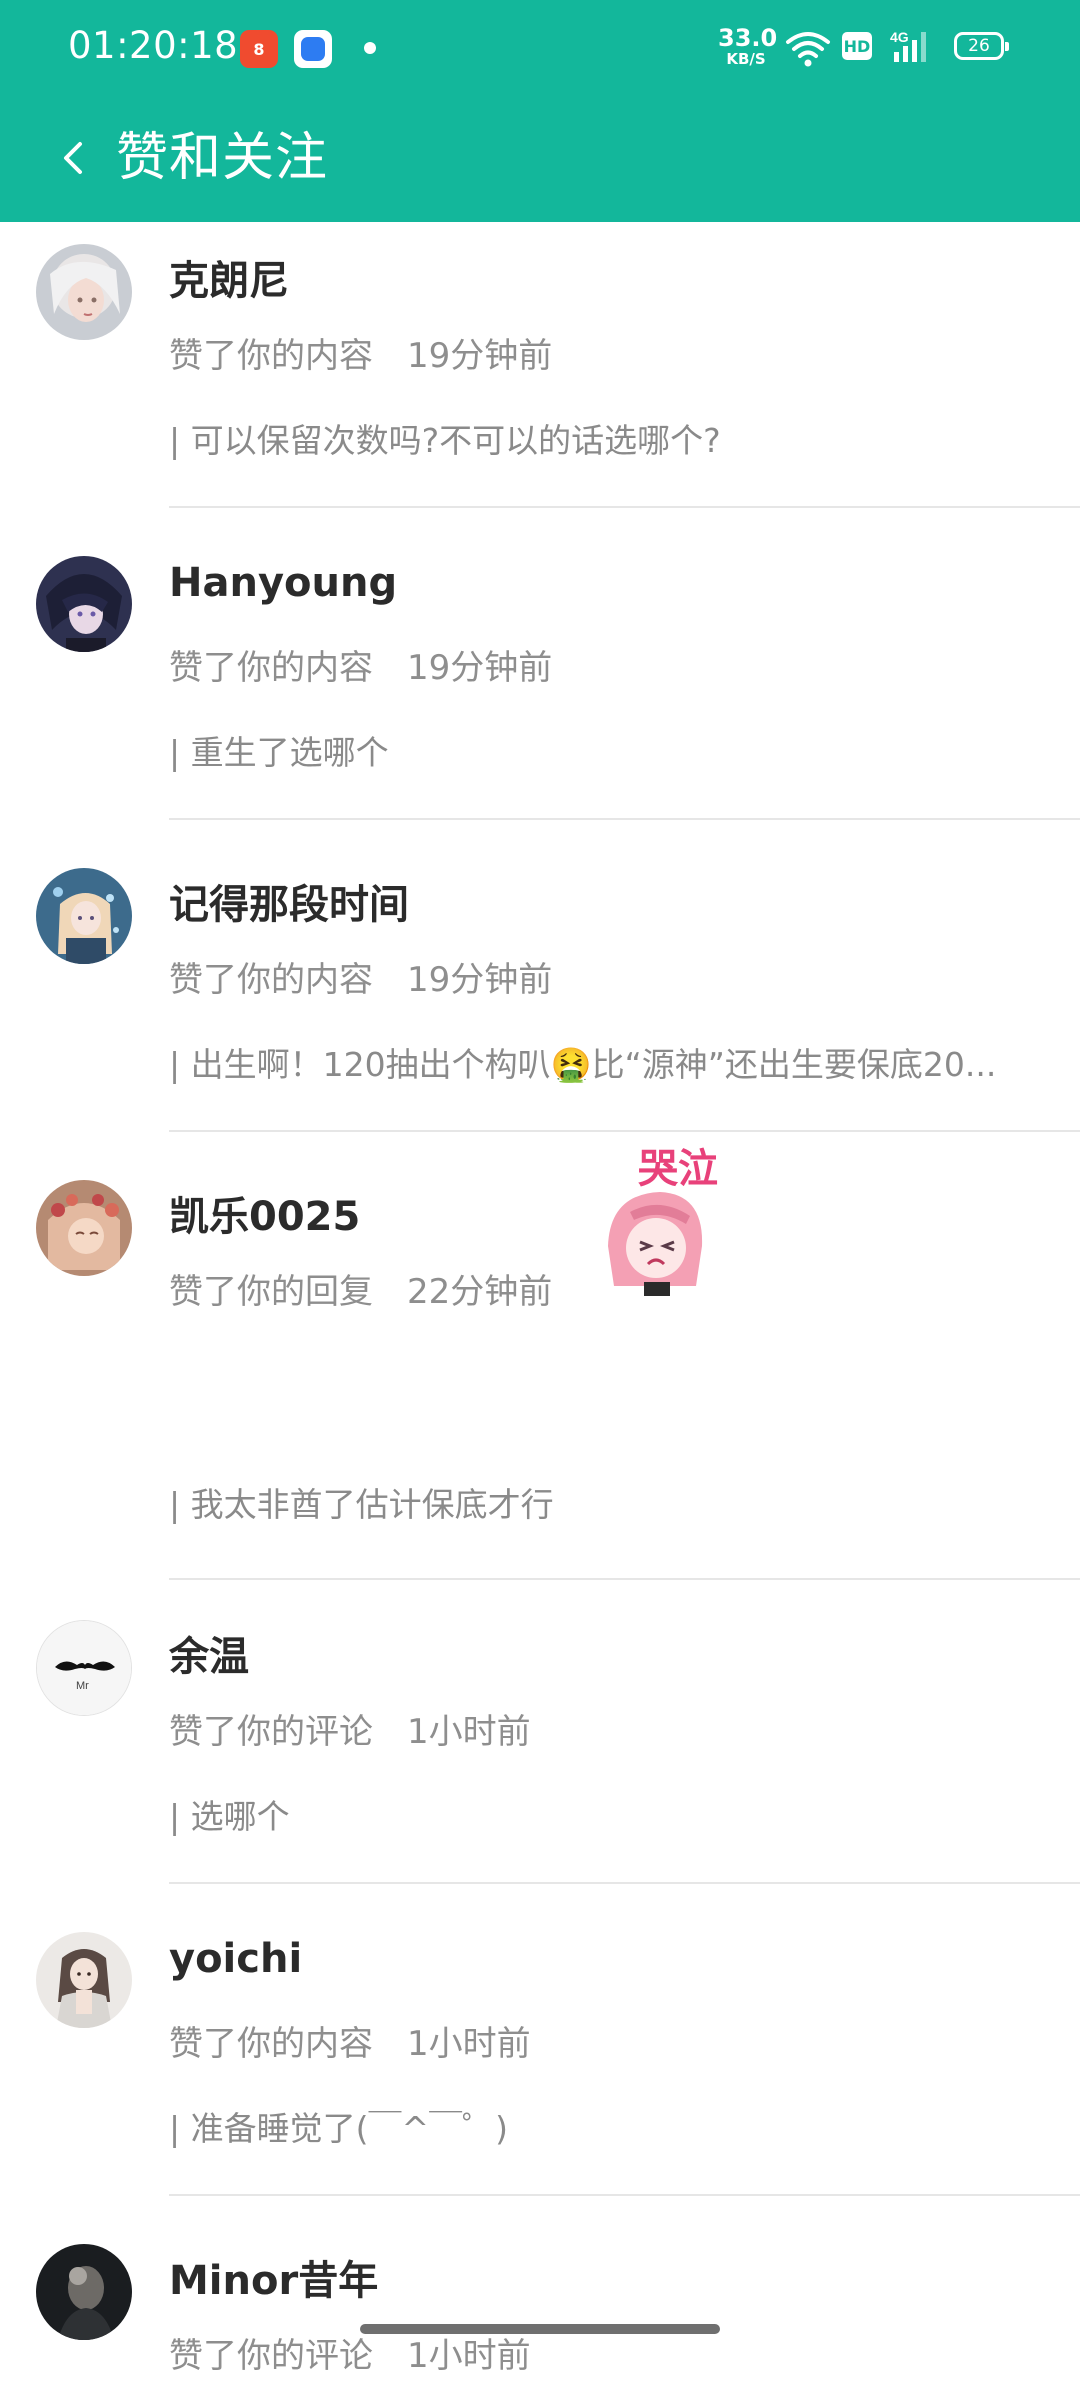  What do you see at coordinates (289, 901) in the screenshot?
I see `user-name: 记得那段时间` at bounding box center [289, 901].